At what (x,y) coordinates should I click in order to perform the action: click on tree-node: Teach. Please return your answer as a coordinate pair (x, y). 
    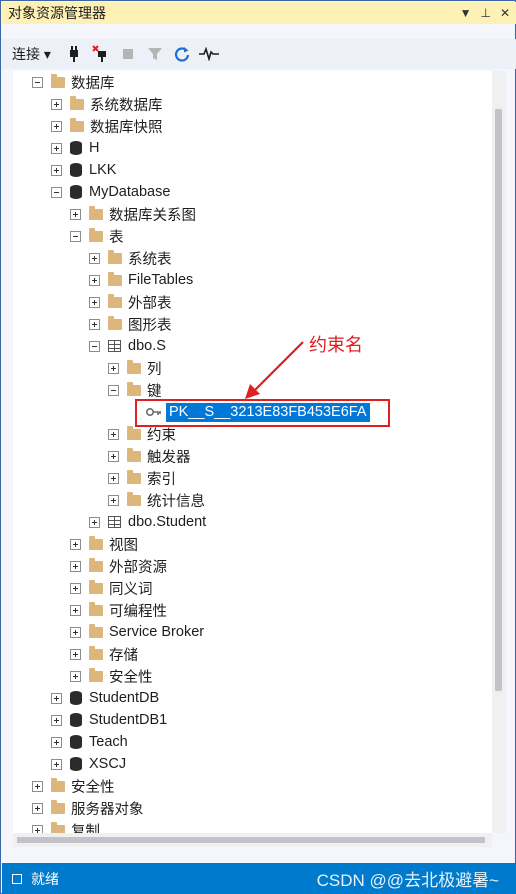
    Looking at the image, I should click on (89, 742).